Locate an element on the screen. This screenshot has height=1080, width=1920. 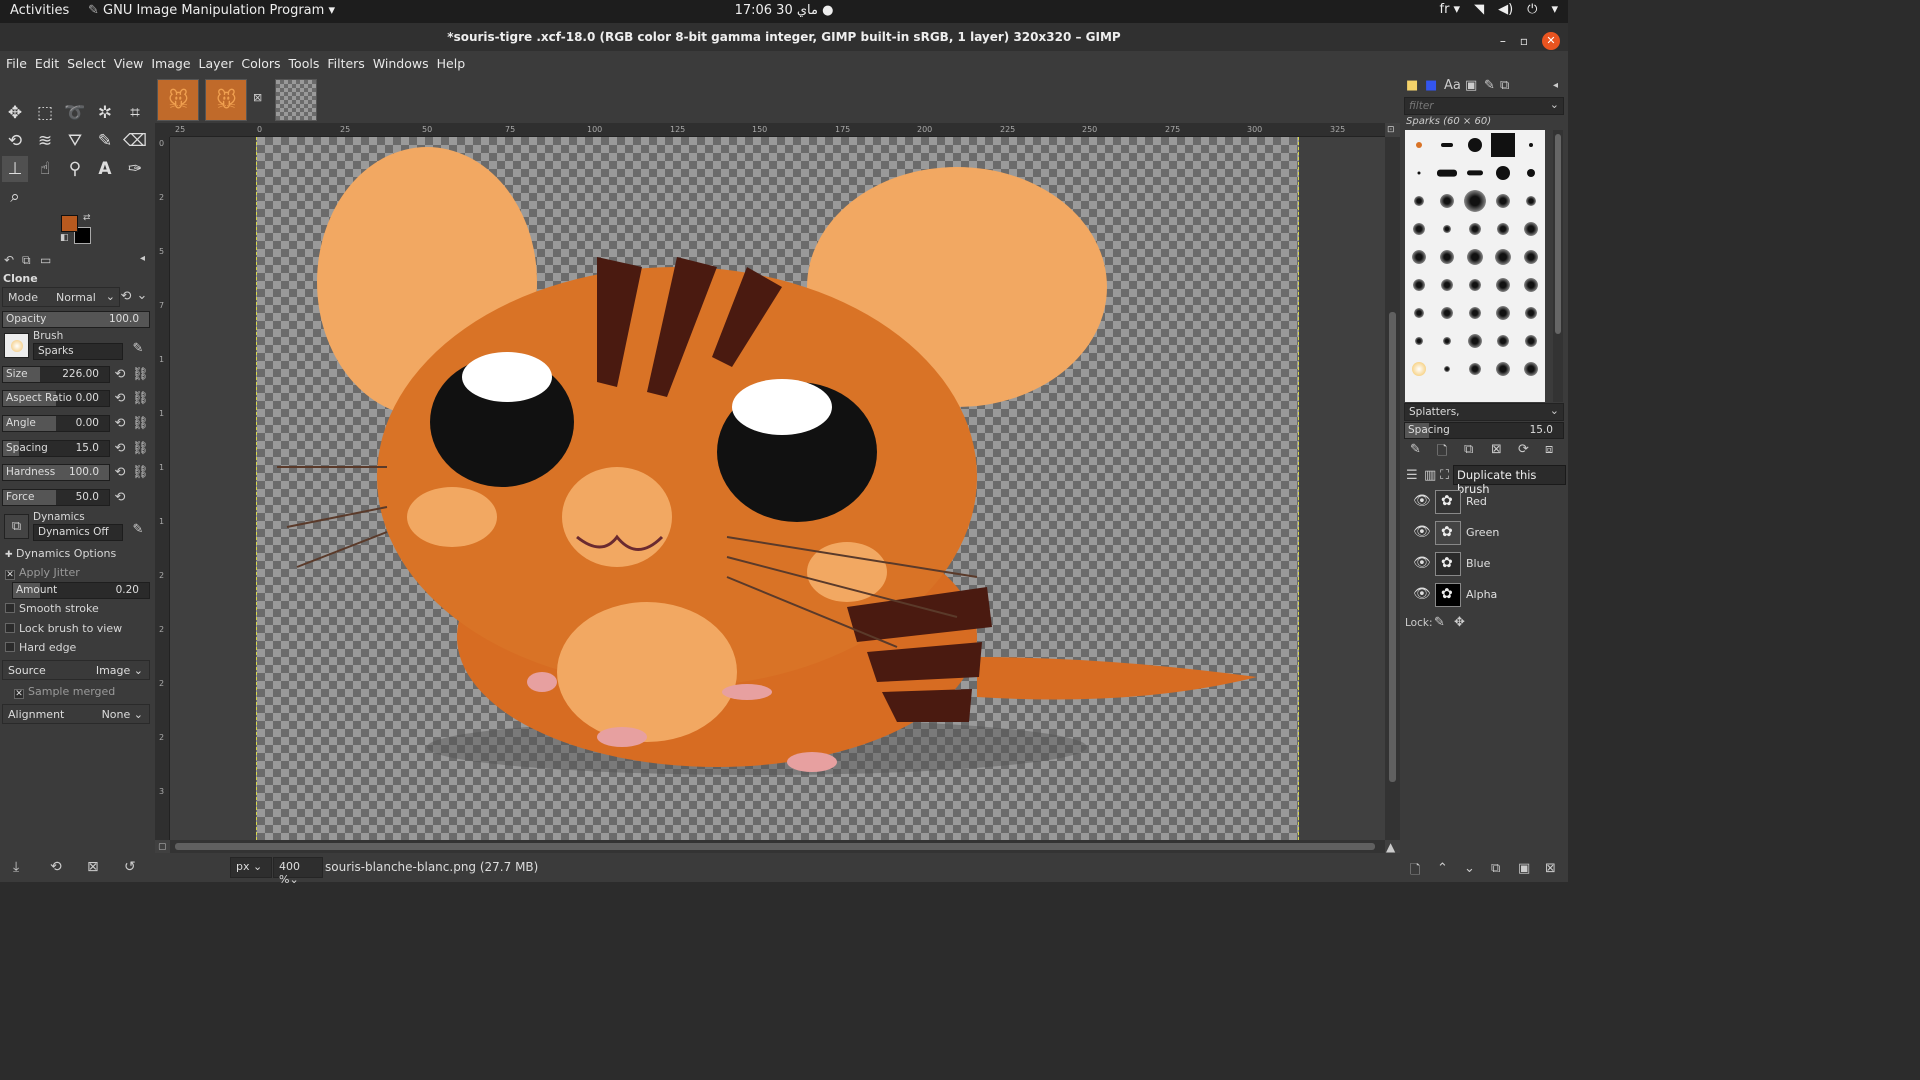
brush-tag-input: Splatters, ⌄ is located at coordinates (1484, 412).